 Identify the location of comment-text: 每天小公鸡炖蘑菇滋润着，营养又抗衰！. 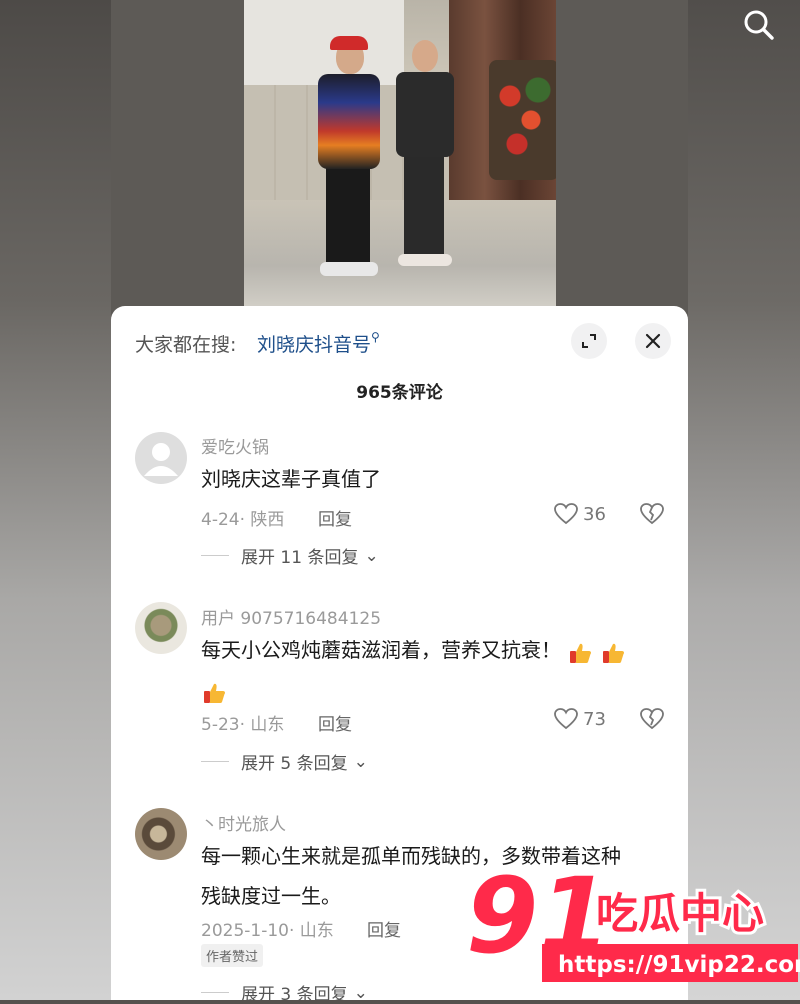
(424, 670).